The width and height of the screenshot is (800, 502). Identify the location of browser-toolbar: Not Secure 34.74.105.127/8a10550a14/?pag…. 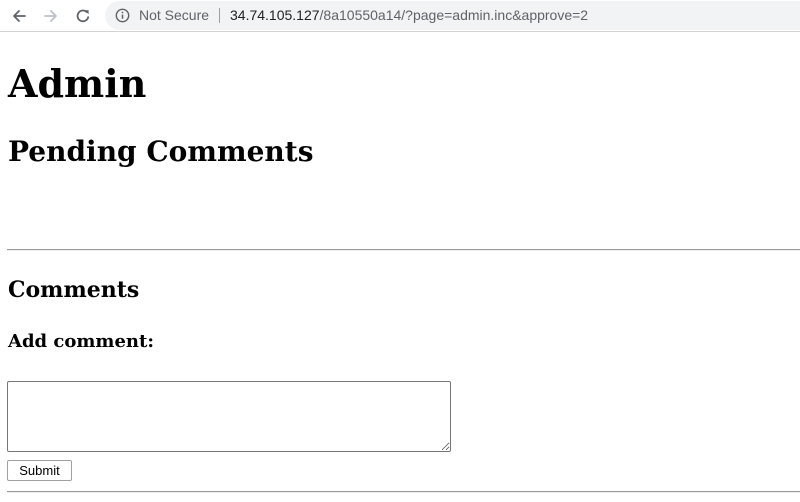
(400, 16).